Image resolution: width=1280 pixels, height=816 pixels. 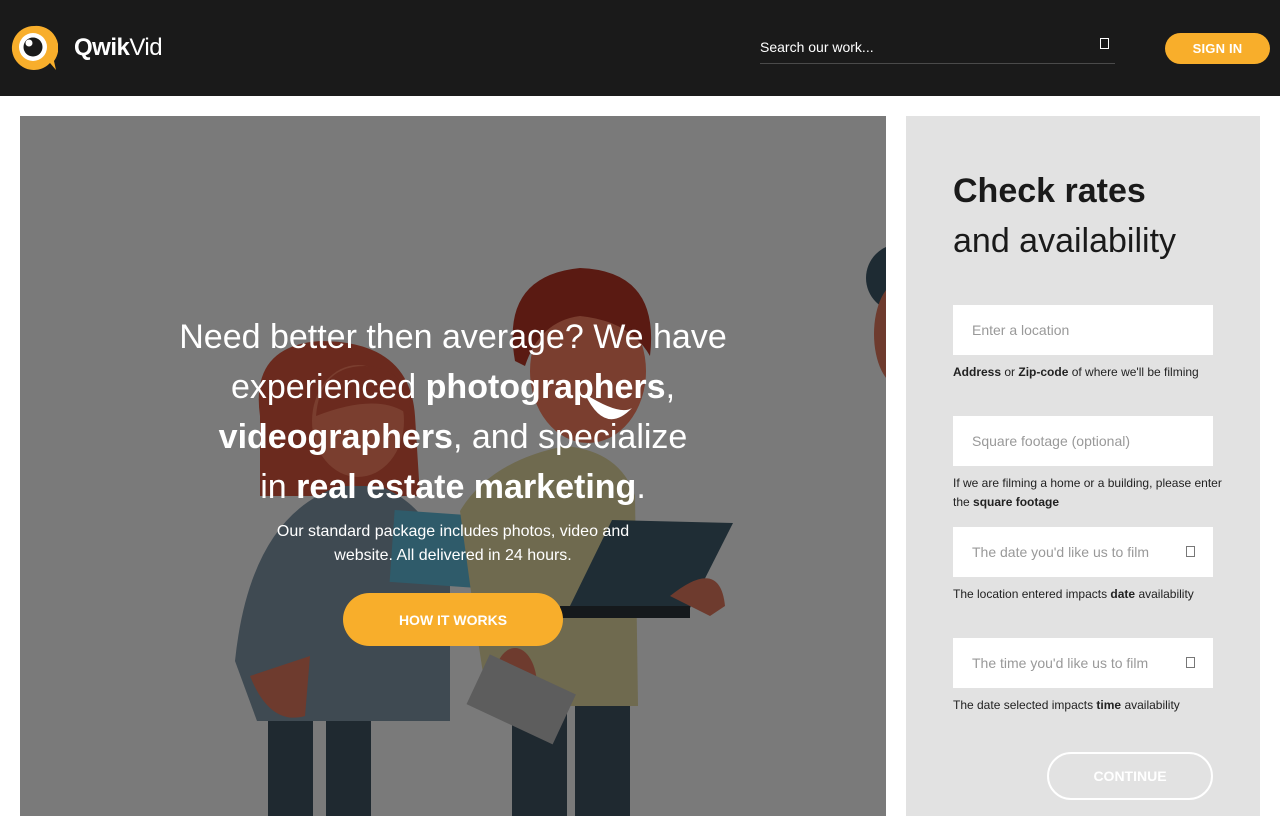 I want to click on square-footage-input, so click(x=1083, y=441).